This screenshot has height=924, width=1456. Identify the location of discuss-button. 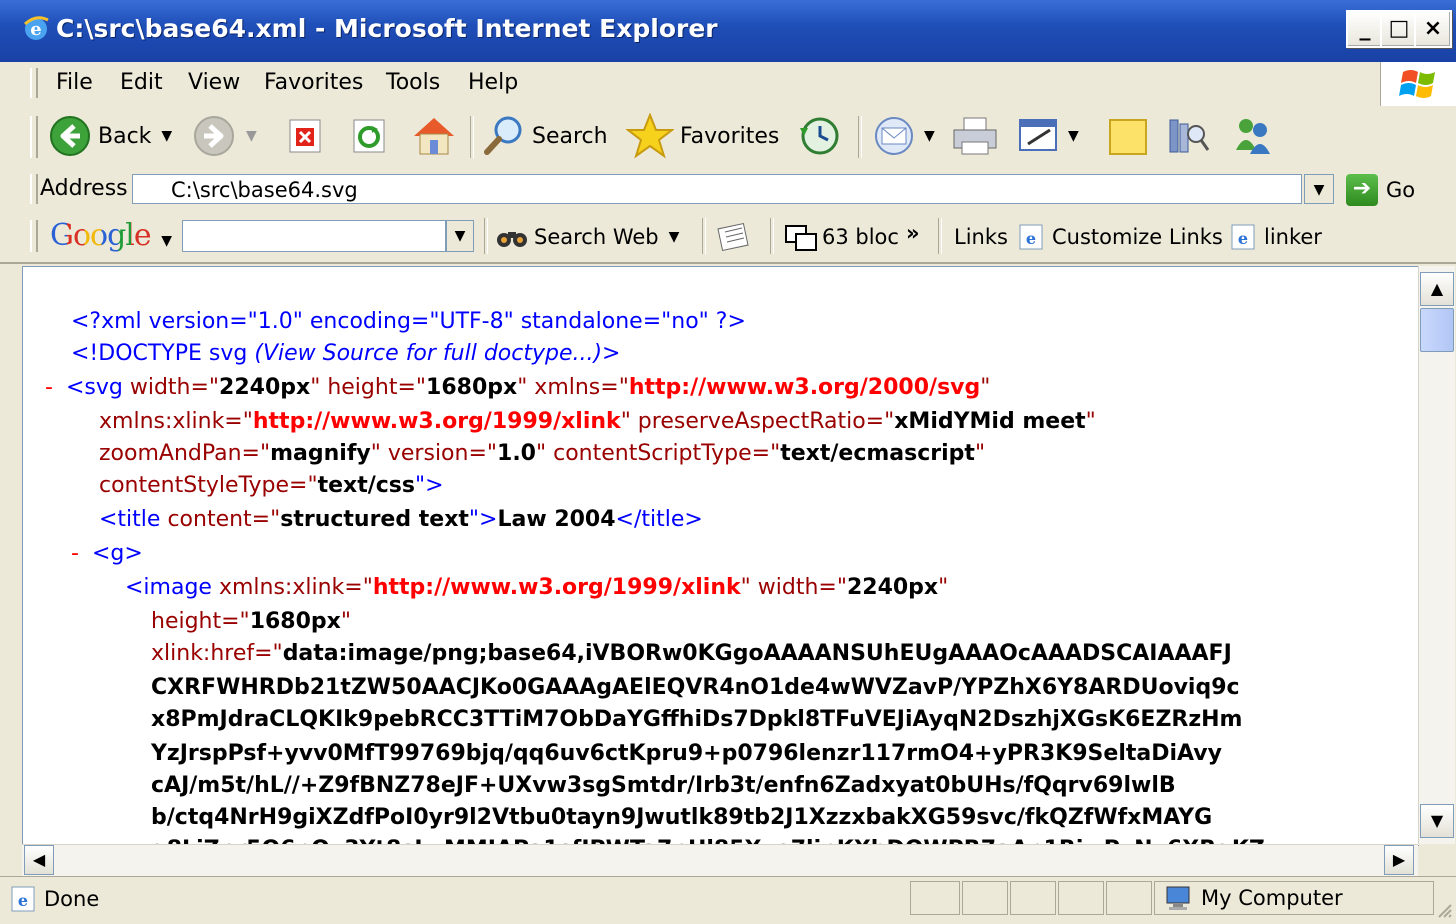
(1128, 136).